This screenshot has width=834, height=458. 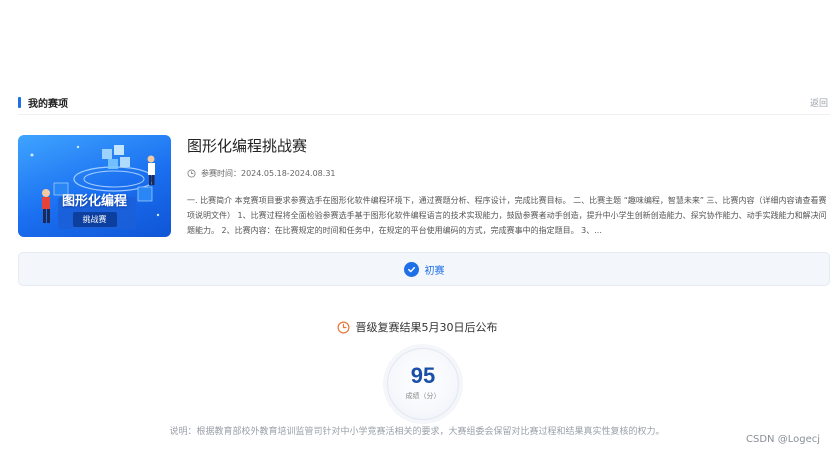 I want to click on section-title: 我的赛项, so click(x=48, y=104).